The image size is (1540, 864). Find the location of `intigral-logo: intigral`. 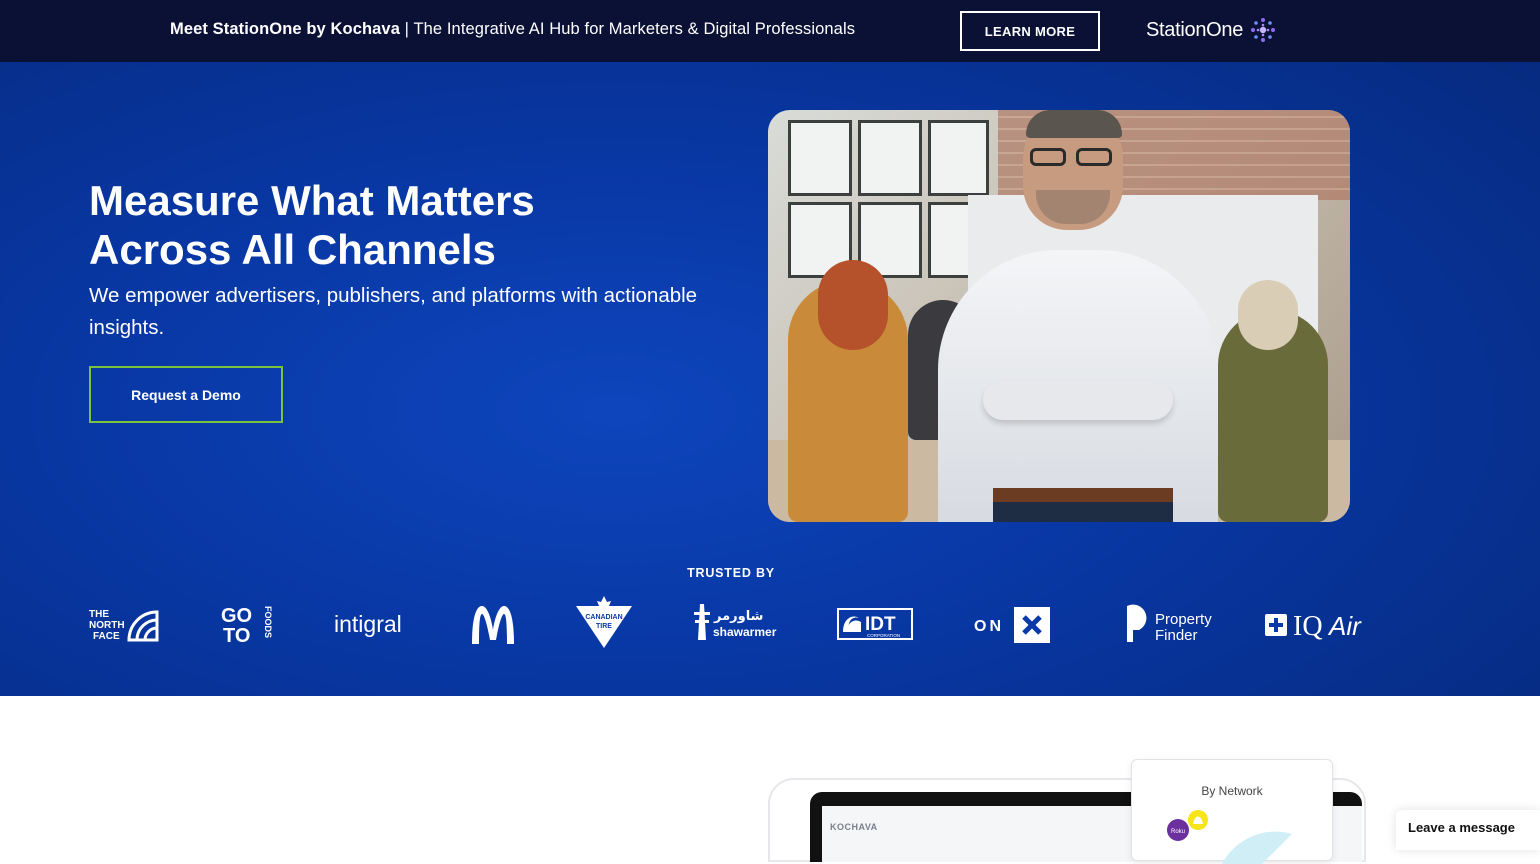

intigral-logo: intigral is located at coordinates (372, 624).